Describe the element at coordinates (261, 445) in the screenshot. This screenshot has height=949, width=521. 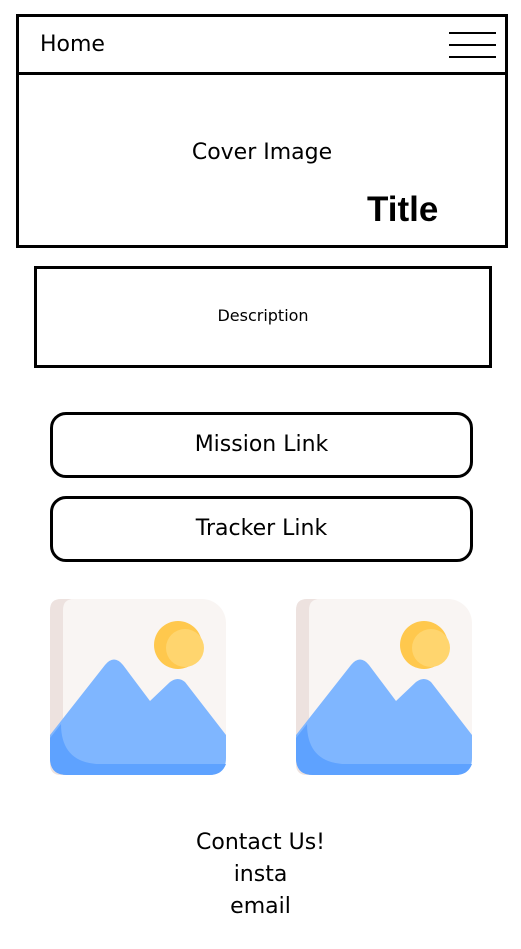
I see `mission-link-button: Mission Link` at that location.